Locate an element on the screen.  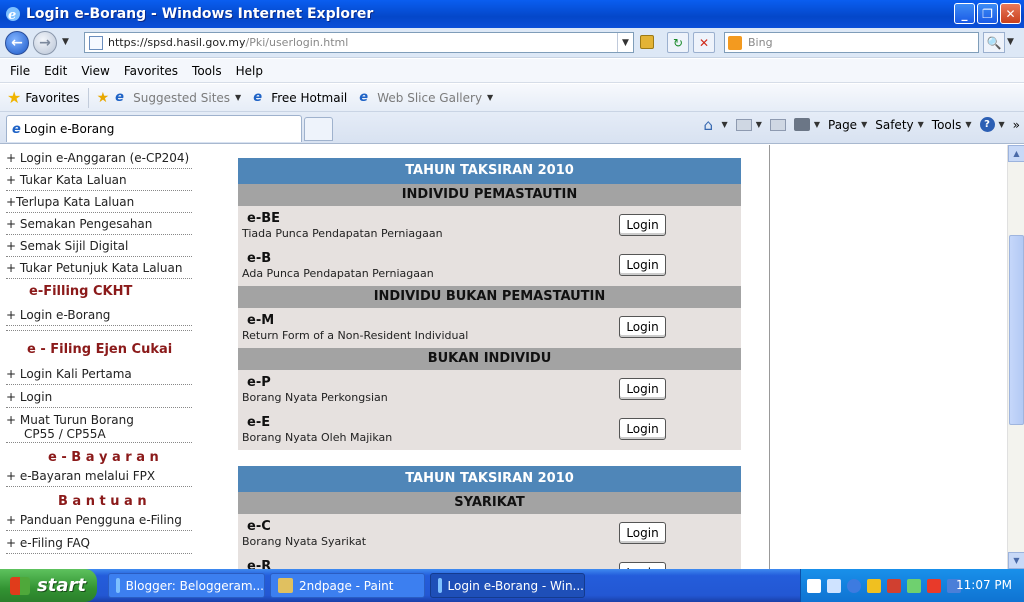
nav-ebayaran-fpx: + e-Bayaran melalui FPX is located at coordinates (99, 478).